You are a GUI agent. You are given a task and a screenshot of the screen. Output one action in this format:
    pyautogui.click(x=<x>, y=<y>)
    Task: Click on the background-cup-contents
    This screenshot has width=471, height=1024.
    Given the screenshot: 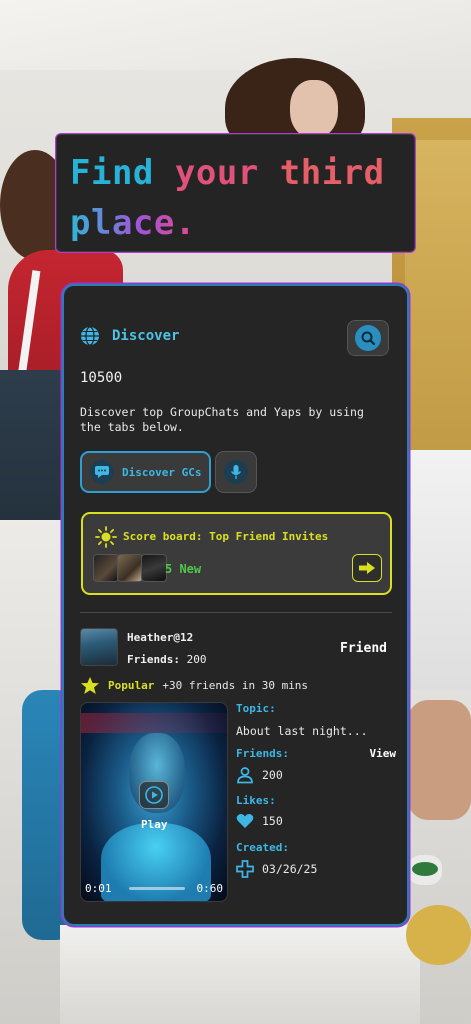 What is the action you would take?
    pyautogui.click(x=425, y=869)
    